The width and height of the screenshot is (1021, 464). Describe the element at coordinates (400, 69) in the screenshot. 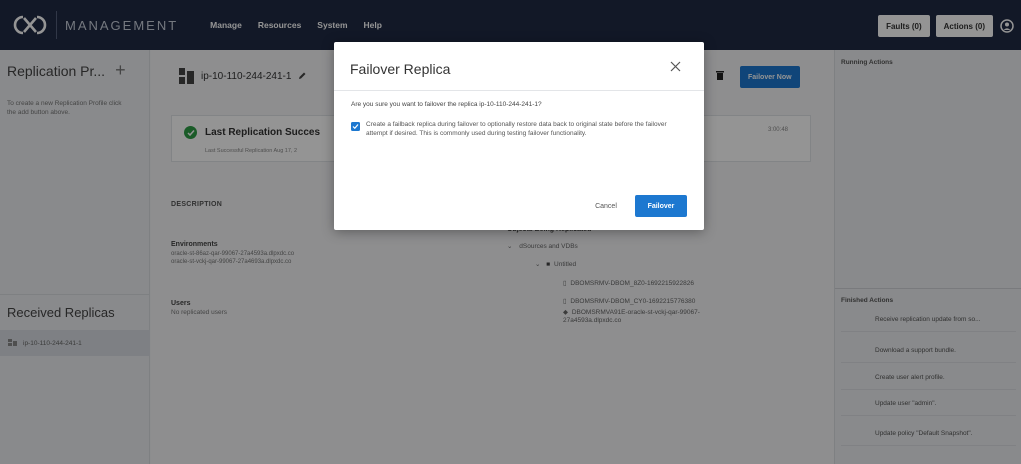

I see `dialog-title: Failover Replica` at that location.